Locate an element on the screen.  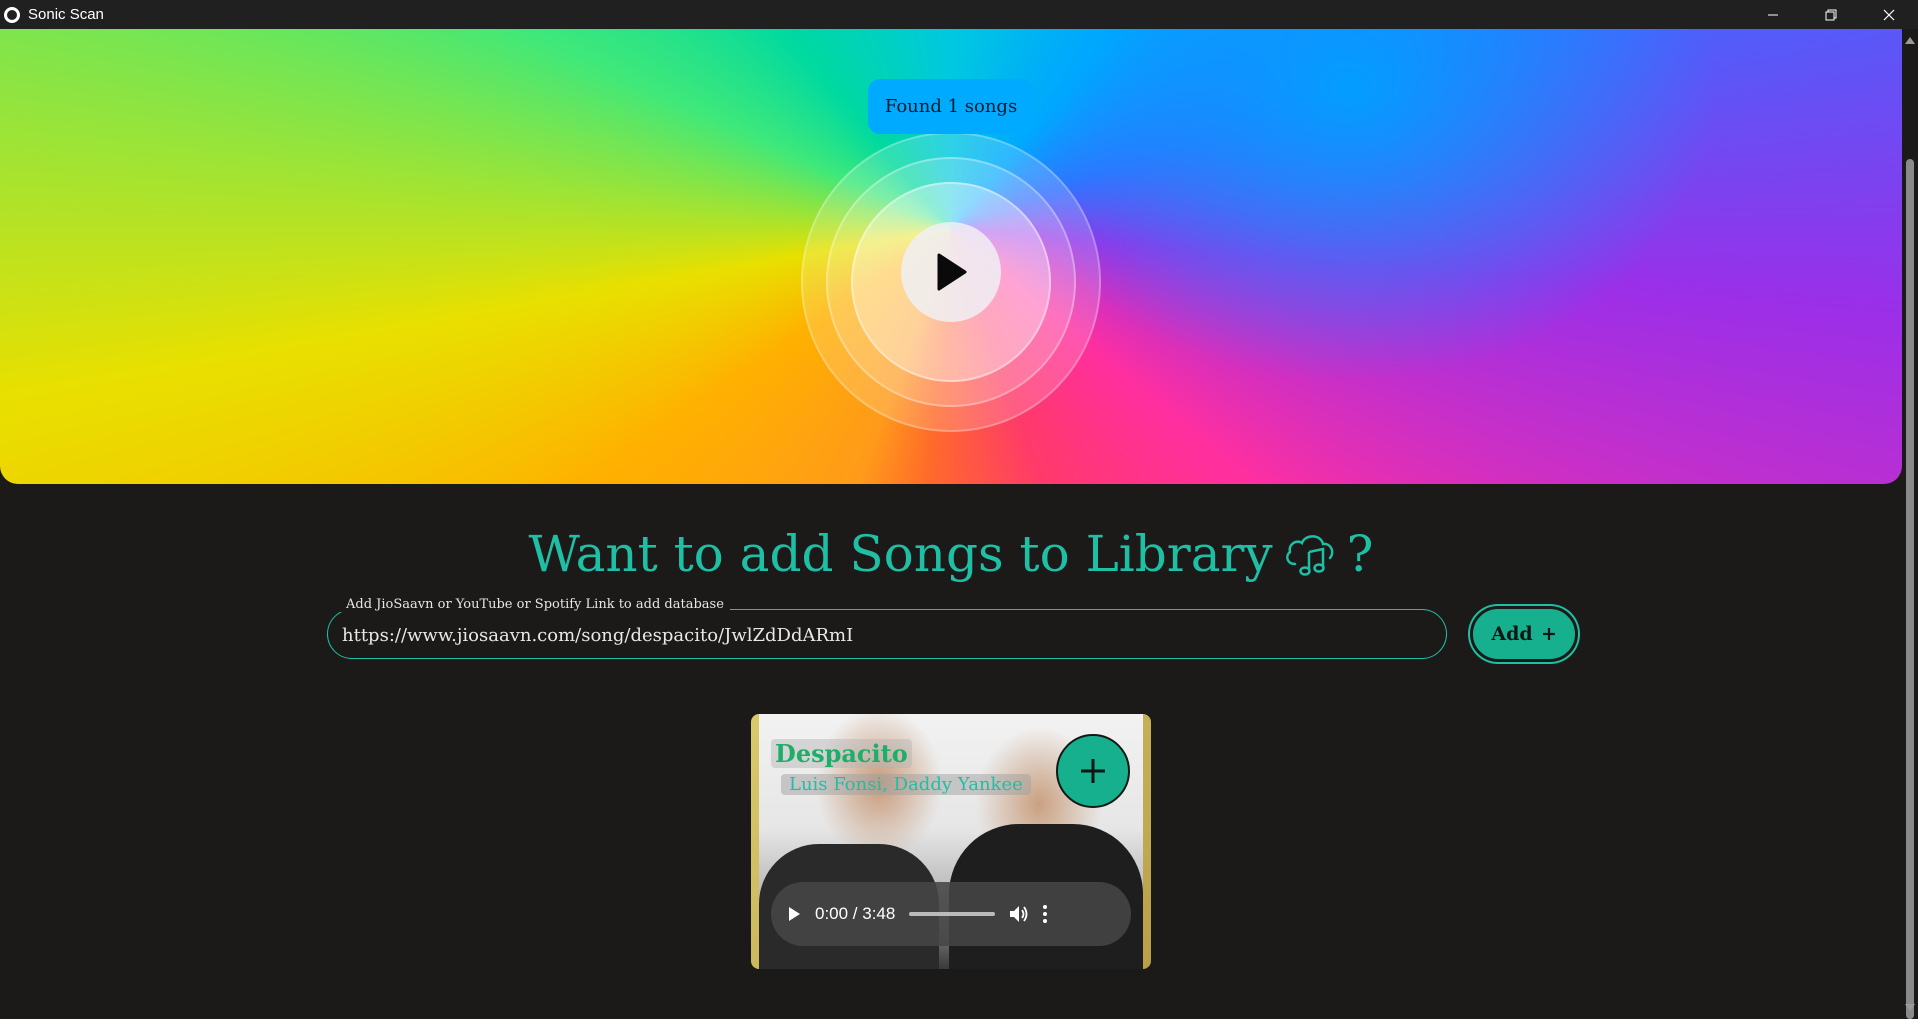
scan-play-button is located at coordinates (951, 272).